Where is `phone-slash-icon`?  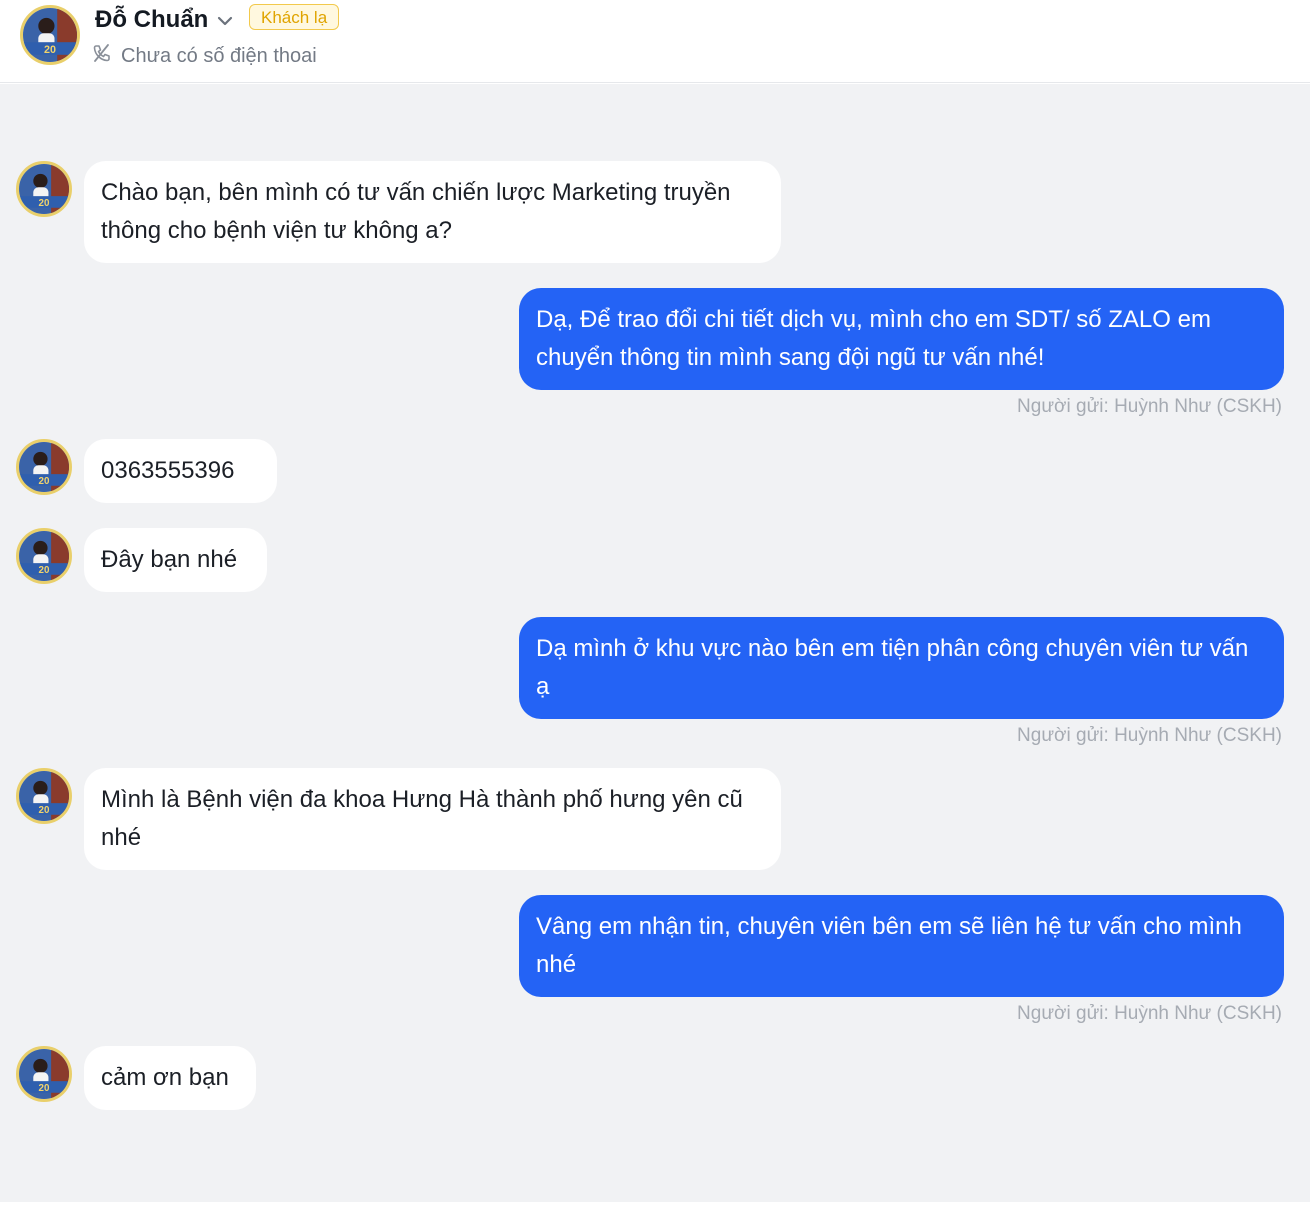 phone-slash-icon is located at coordinates (101, 53).